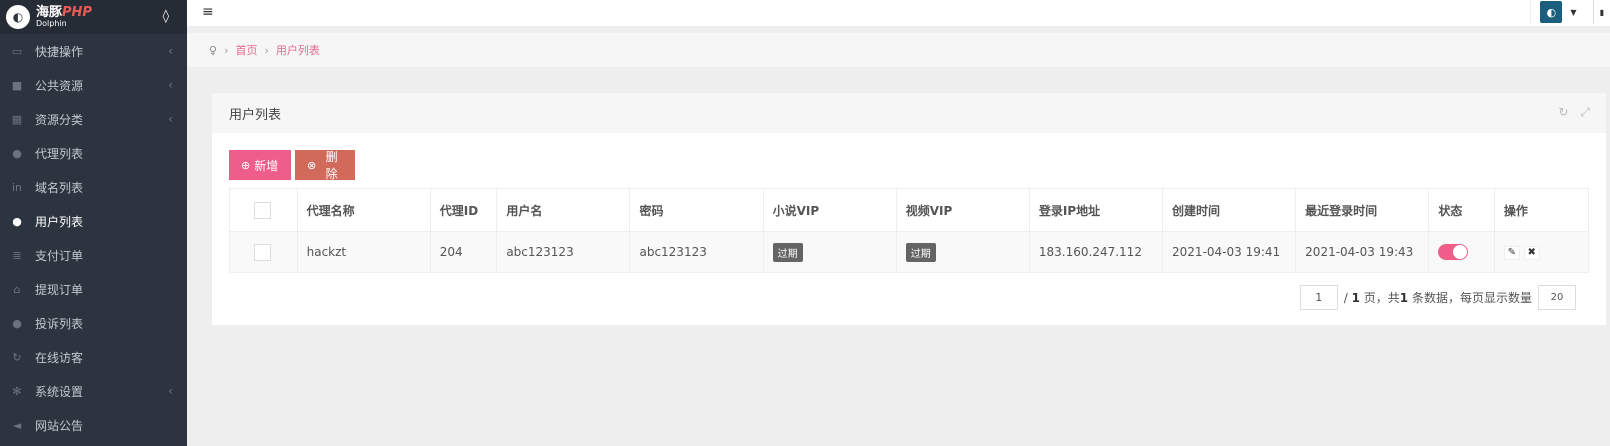  I want to click on menu-toggle-icon: ≡, so click(208, 12).